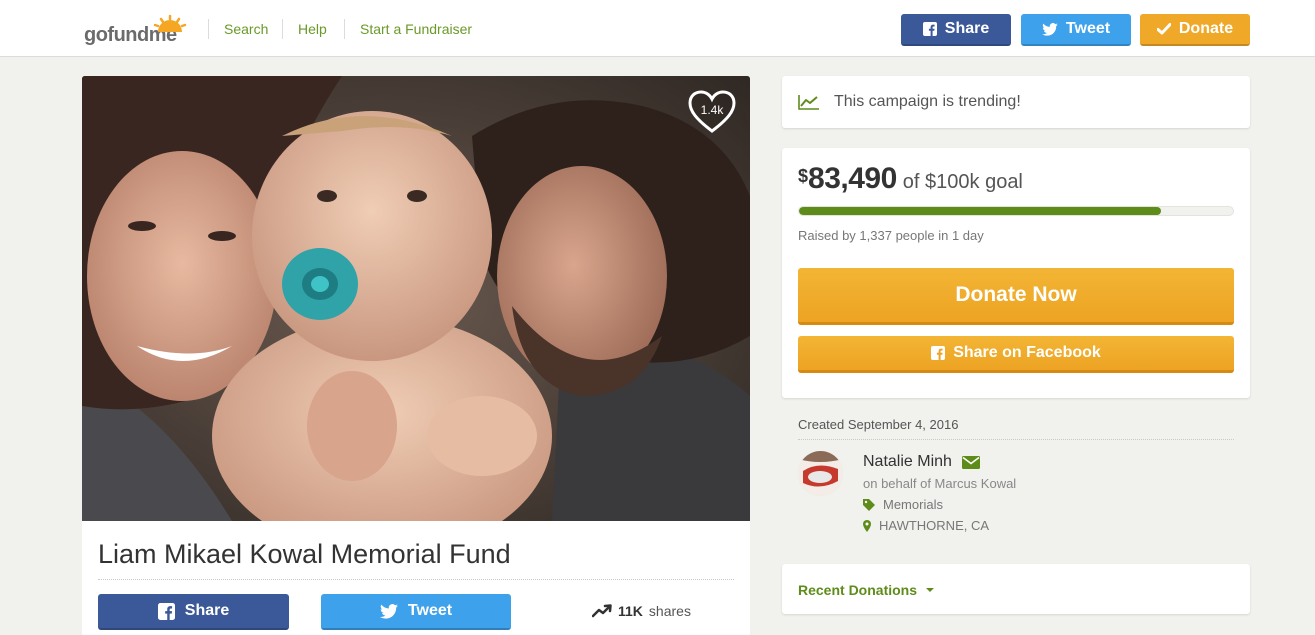 The width and height of the screenshot is (1315, 635). I want to click on trending-text: This campaign is trending!, so click(927, 101).